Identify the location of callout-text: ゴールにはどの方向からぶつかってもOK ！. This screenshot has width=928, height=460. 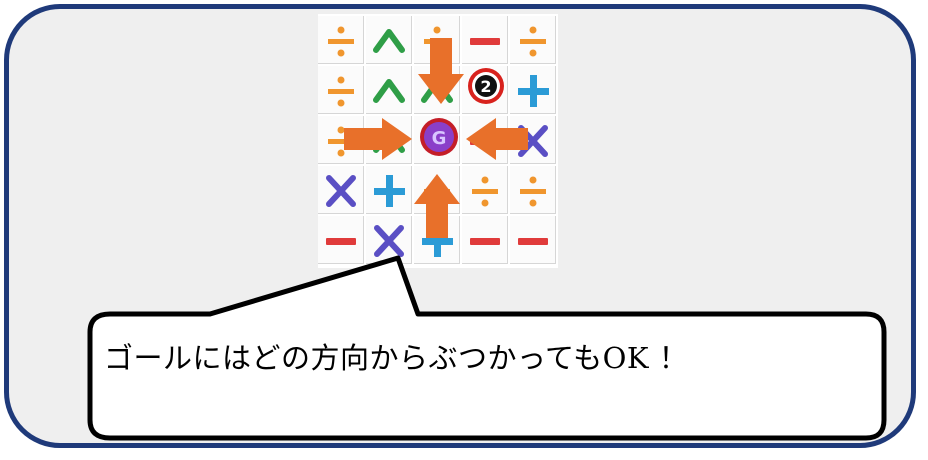
(396, 358).